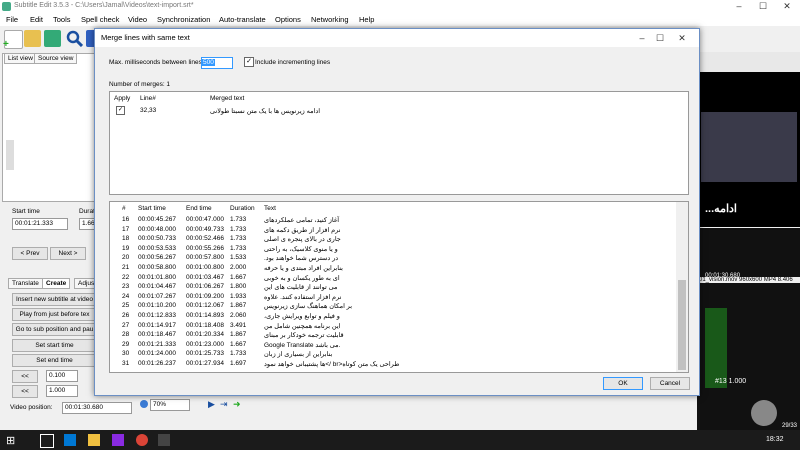  I want to click on insert-new-subtitle-button: Insert new subtitle at video, so click(54, 299).